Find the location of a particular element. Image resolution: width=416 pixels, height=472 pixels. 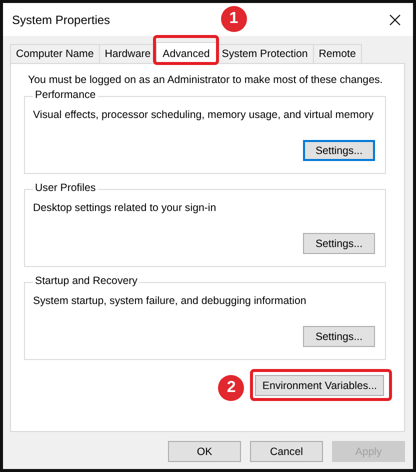

window-title: System Properties is located at coordinates (61, 19).